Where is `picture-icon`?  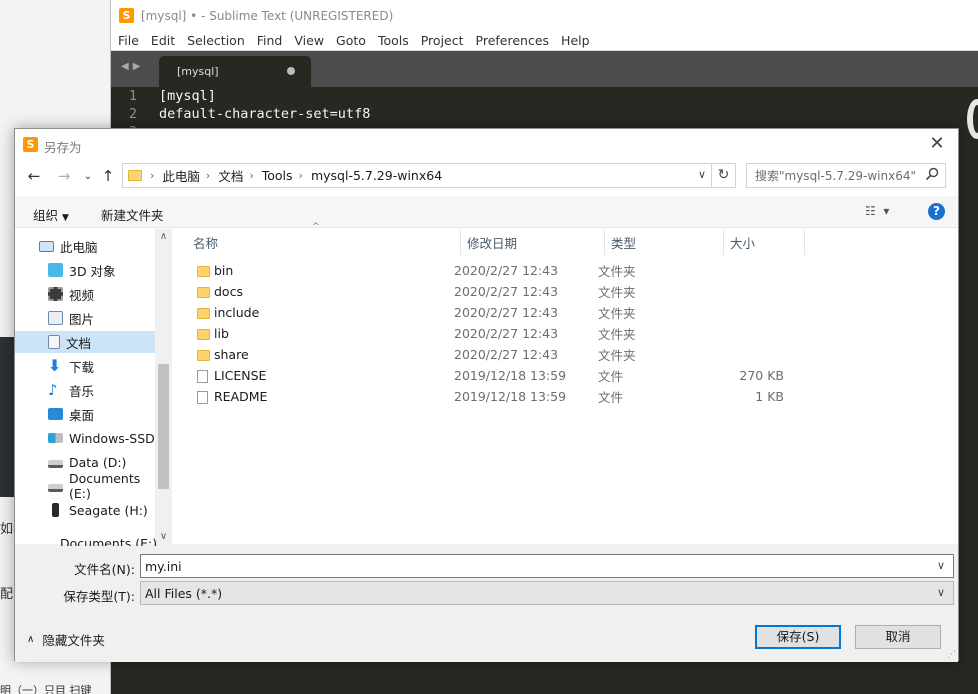 picture-icon is located at coordinates (55, 318).